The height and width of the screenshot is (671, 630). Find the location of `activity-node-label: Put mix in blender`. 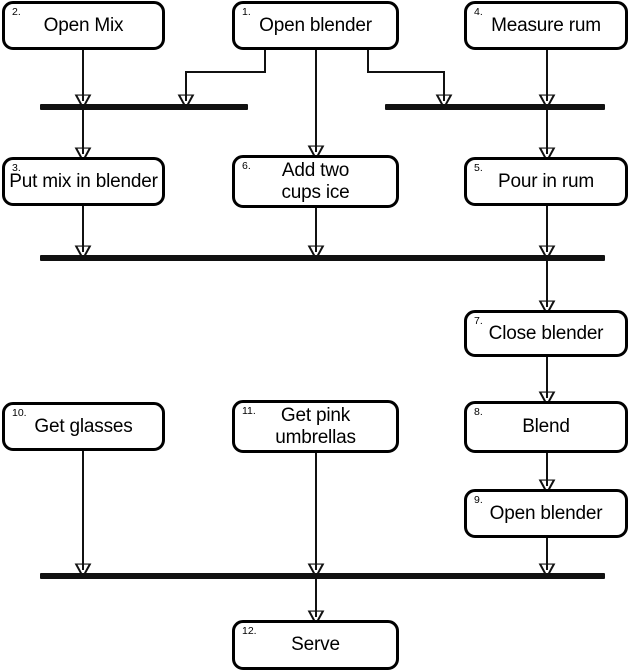

activity-node-label: Put mix in blender is located at coordinates (83, 181).